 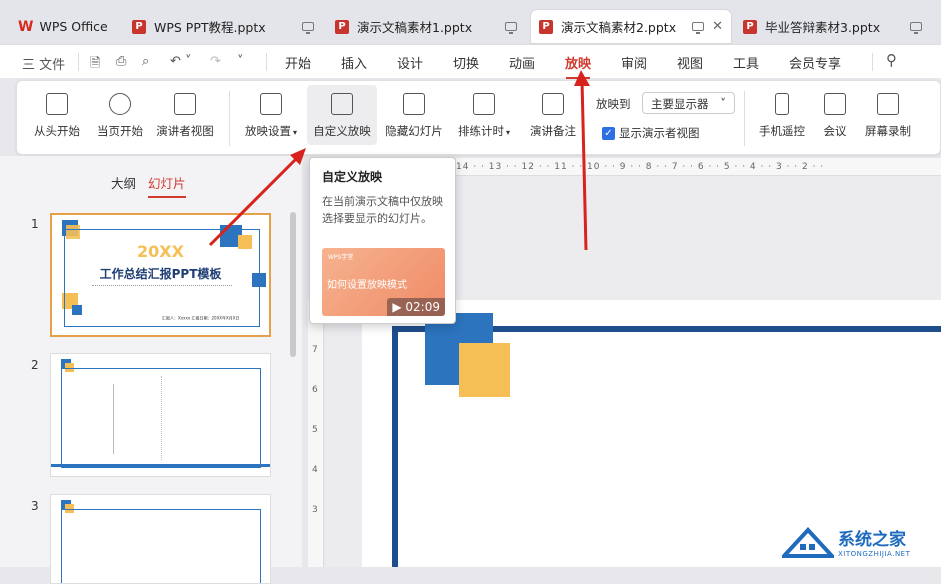 What do you see at coordinates (808, 542) in the screenshot?
I see `watermark-logo-icon` at bounding box center [808, 542].